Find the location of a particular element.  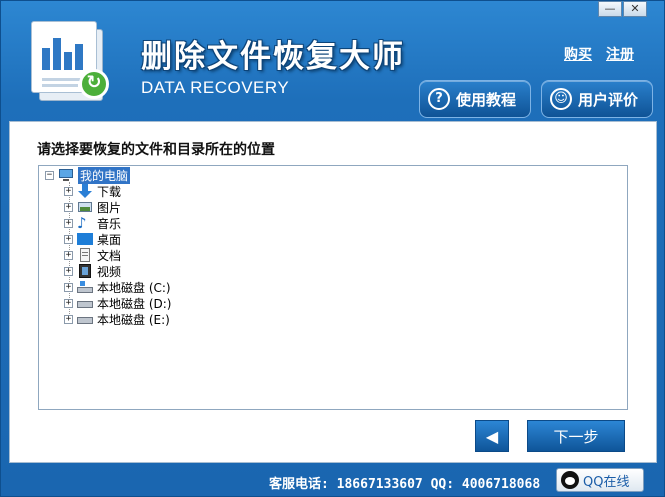

tree-item-label: 文档 is located at coordinates (109, 255).